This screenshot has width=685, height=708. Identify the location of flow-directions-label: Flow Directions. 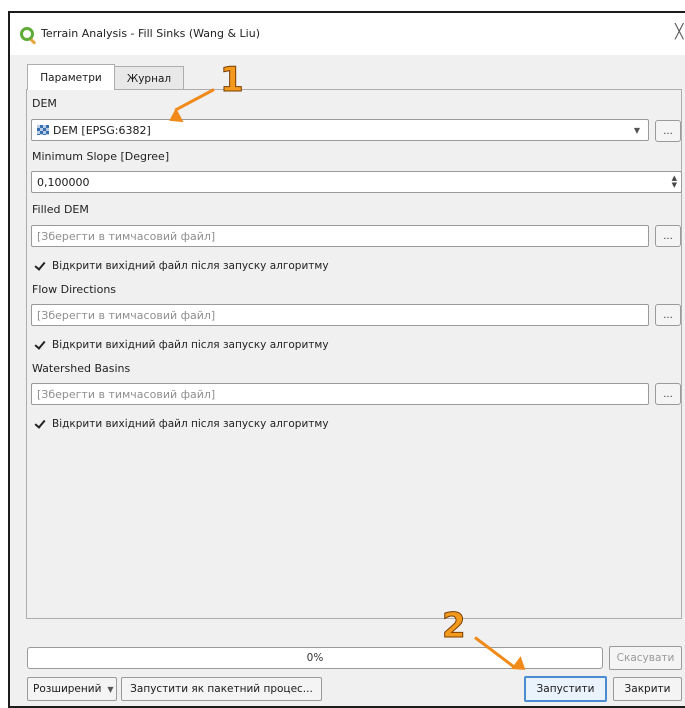
(74, 289).